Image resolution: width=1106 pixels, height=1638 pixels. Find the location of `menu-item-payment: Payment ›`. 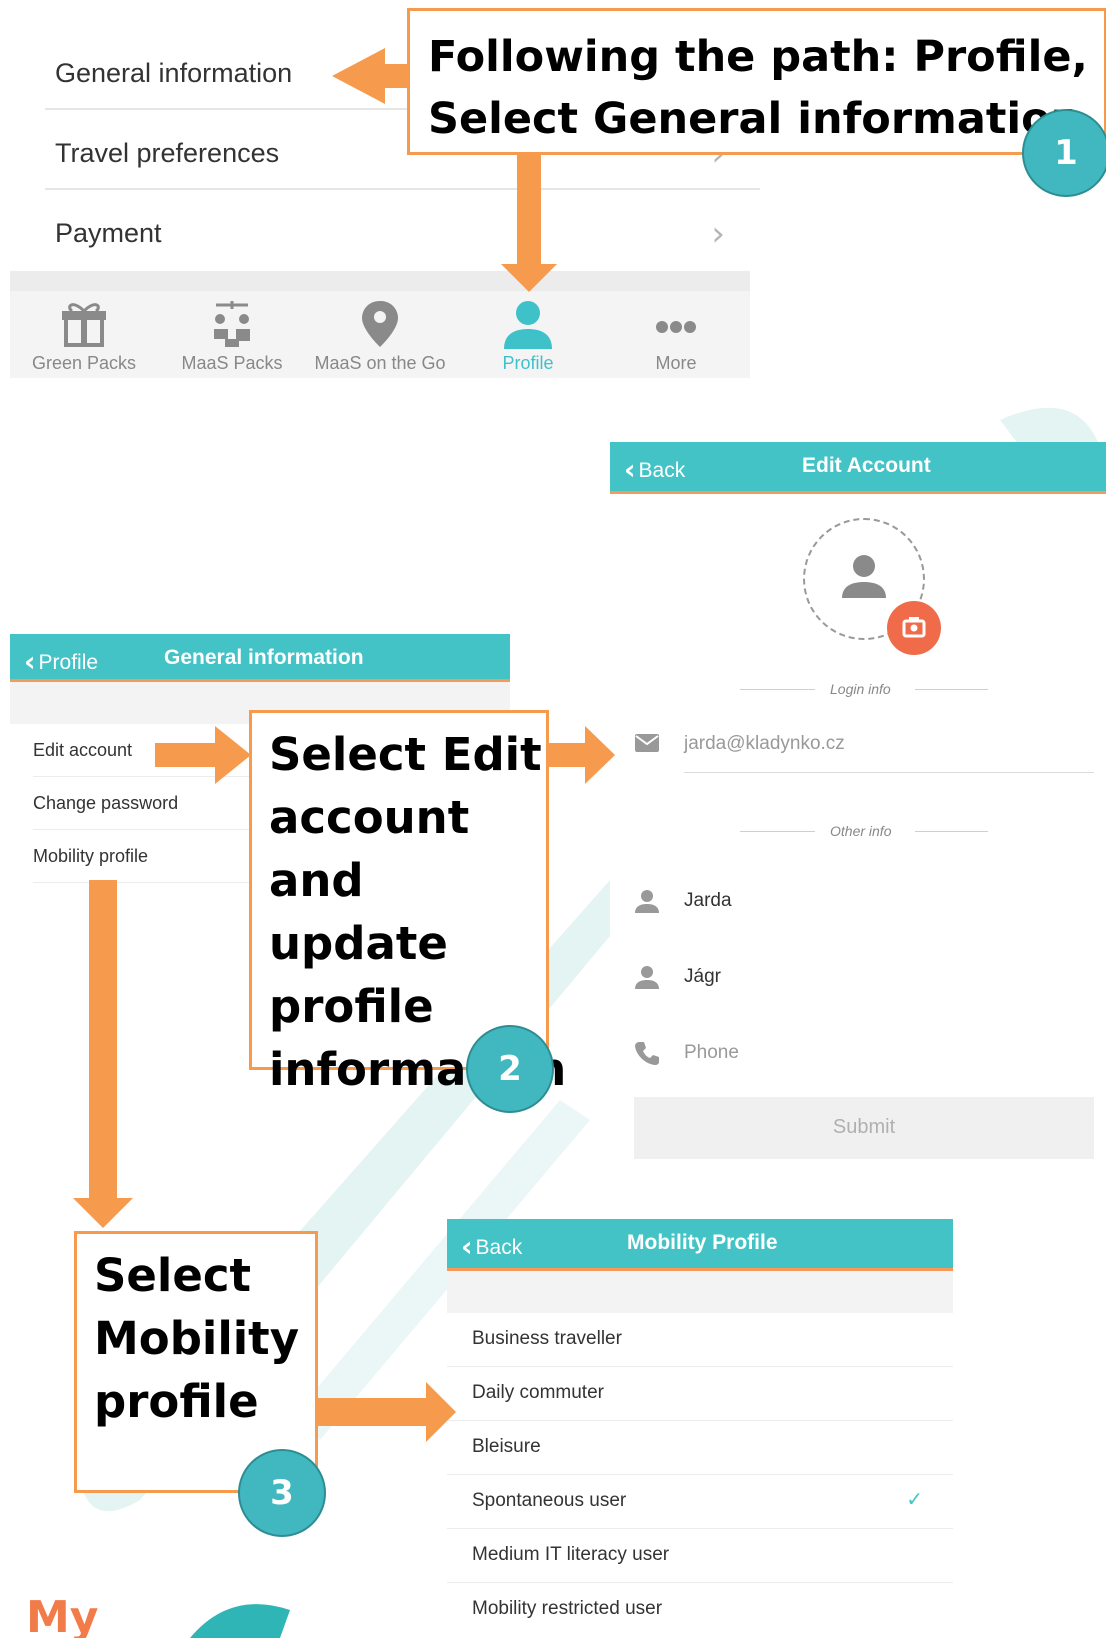

menu-item-payment: Payment › is located at coordinates (402, 230).